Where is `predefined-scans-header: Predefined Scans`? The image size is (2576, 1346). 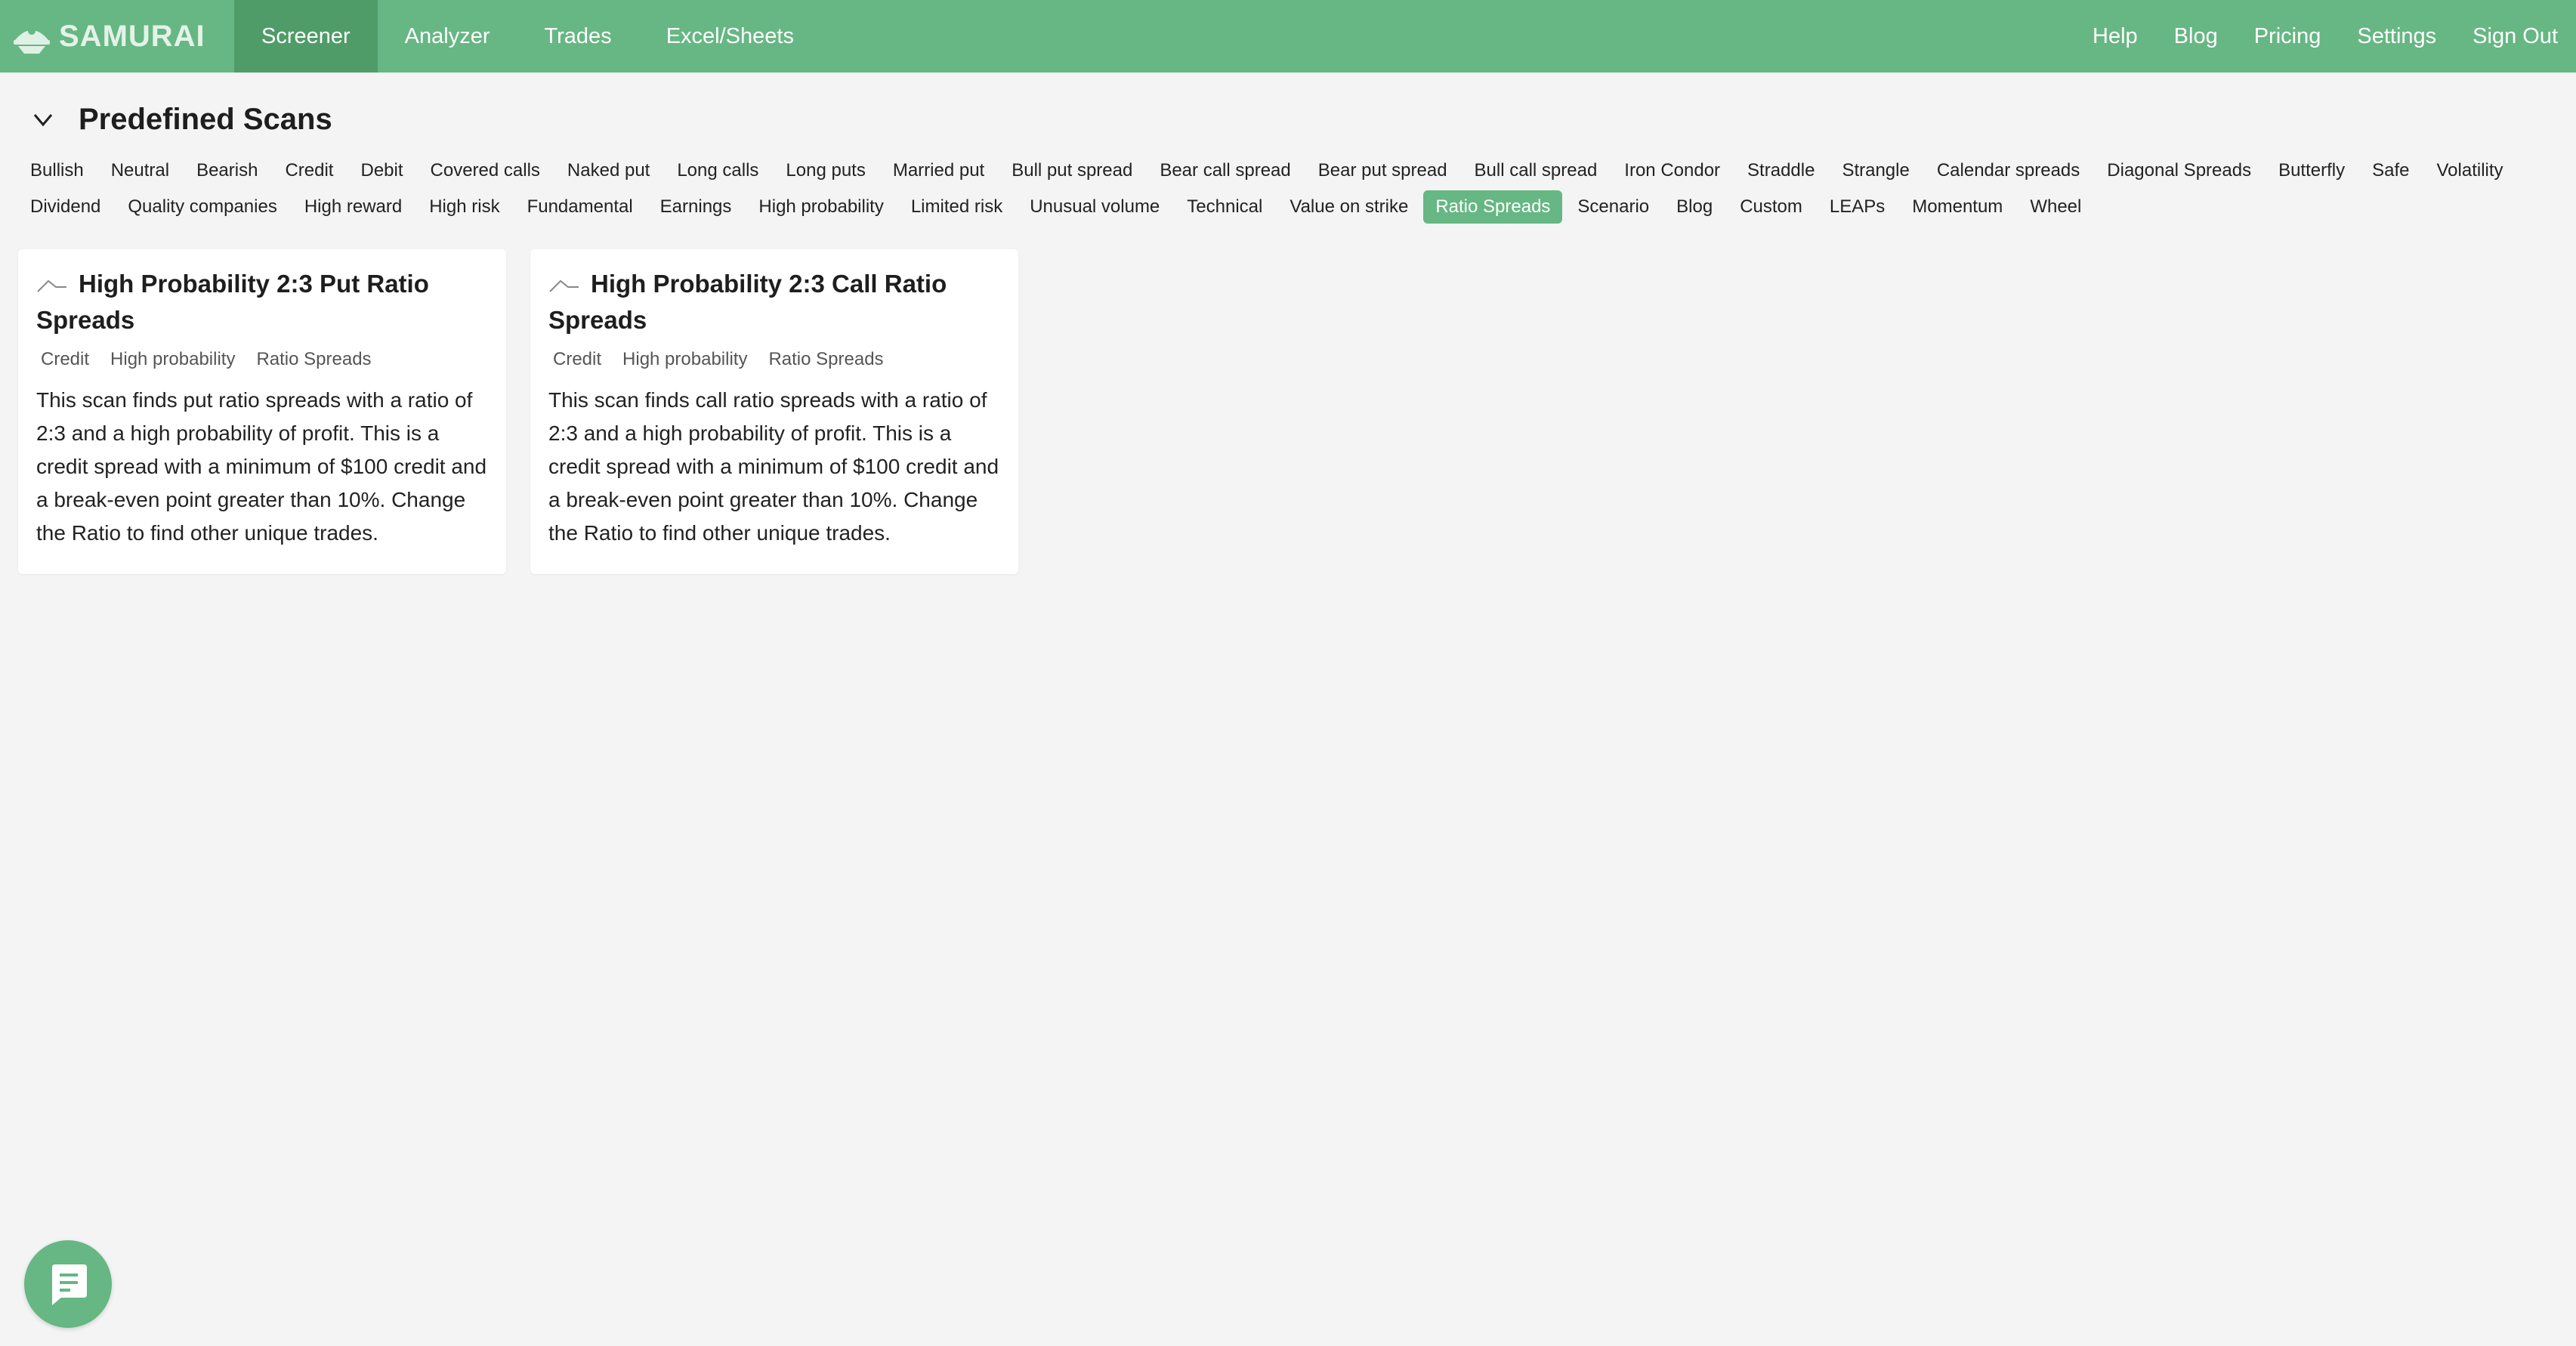
predefined-scans-header: Predefined Scans is located at coordinates (181, 119).